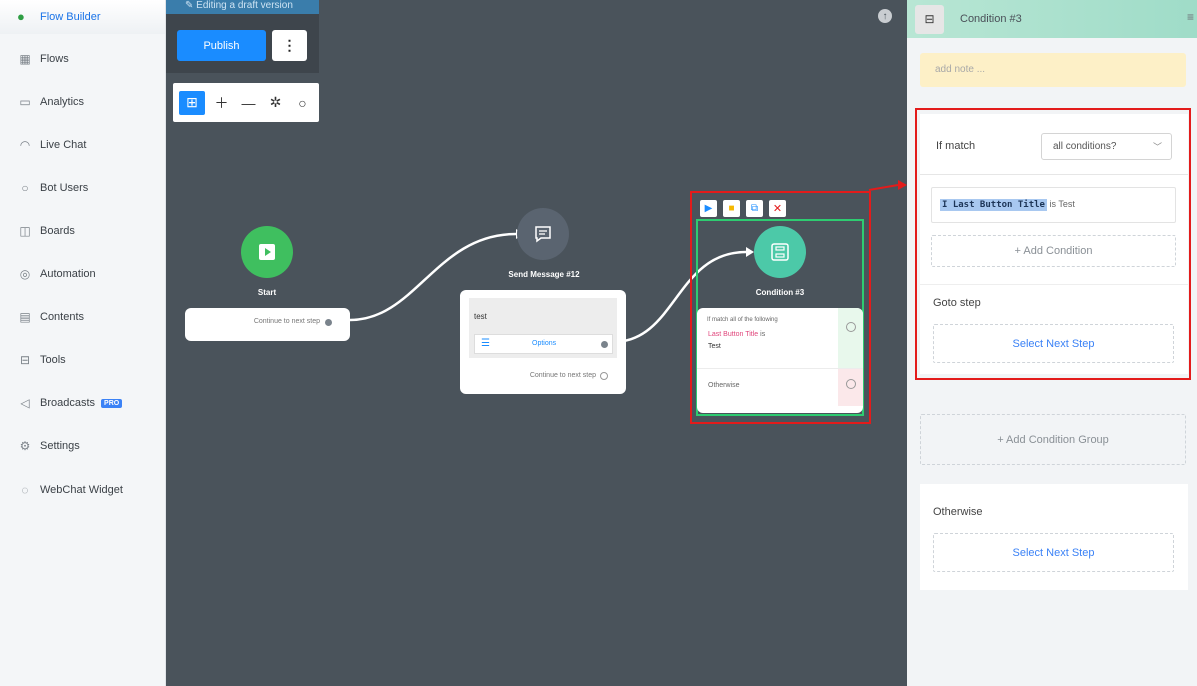 The width and height of the screenshot is (1197, 686). I want to click on condition-otherwise-port, so click(851, 384).